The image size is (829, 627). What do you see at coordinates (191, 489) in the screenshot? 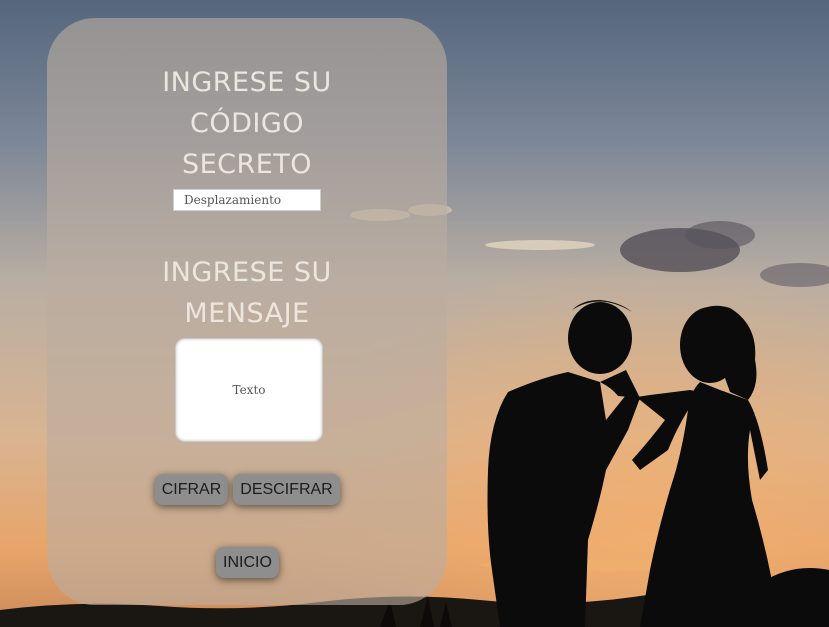
I see `encrypt-button: CIFRAR` at bounding box center [191, 489].